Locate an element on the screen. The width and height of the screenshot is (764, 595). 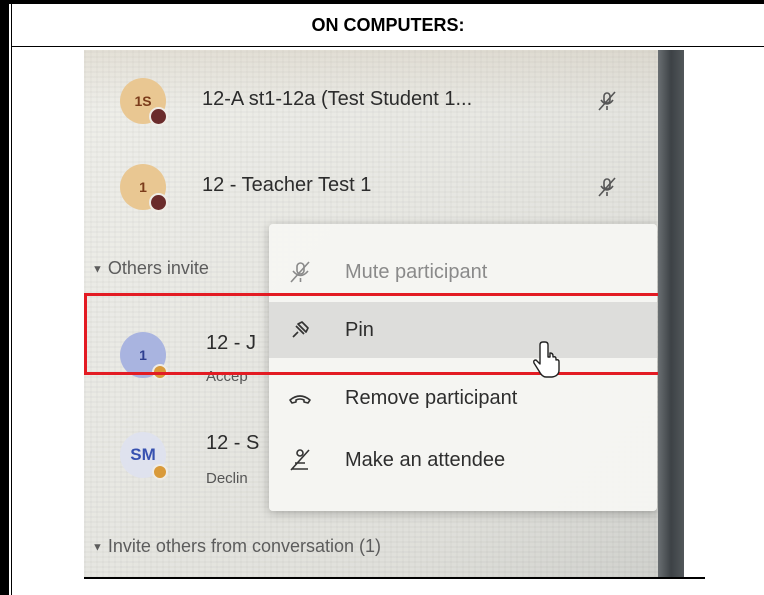
menu-item-label: Make an attendee is located at coordinates (425, 459).